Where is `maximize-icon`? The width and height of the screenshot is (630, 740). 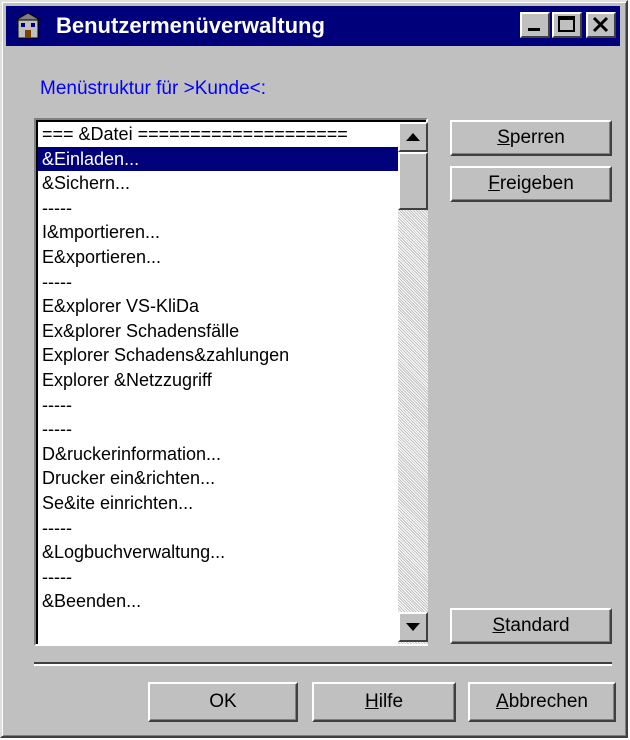 maximize-icon is located at coordinates (566, 24).